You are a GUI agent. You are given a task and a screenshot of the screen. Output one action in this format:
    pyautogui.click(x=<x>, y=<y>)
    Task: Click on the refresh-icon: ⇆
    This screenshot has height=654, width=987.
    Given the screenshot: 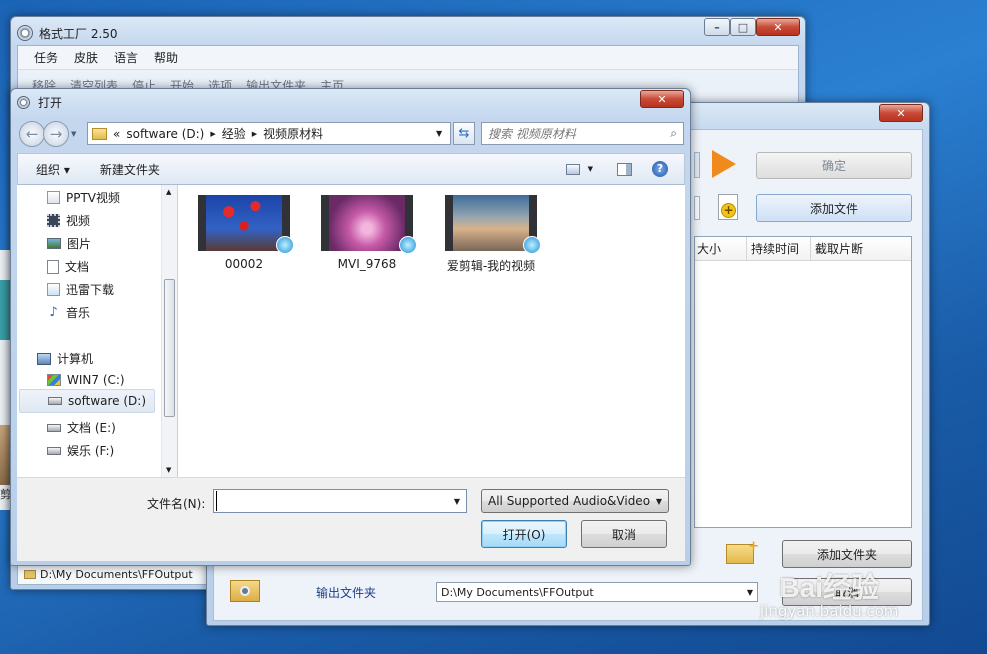 What is the action you would take?
    pyautogui.click(x=464, y=133)
    